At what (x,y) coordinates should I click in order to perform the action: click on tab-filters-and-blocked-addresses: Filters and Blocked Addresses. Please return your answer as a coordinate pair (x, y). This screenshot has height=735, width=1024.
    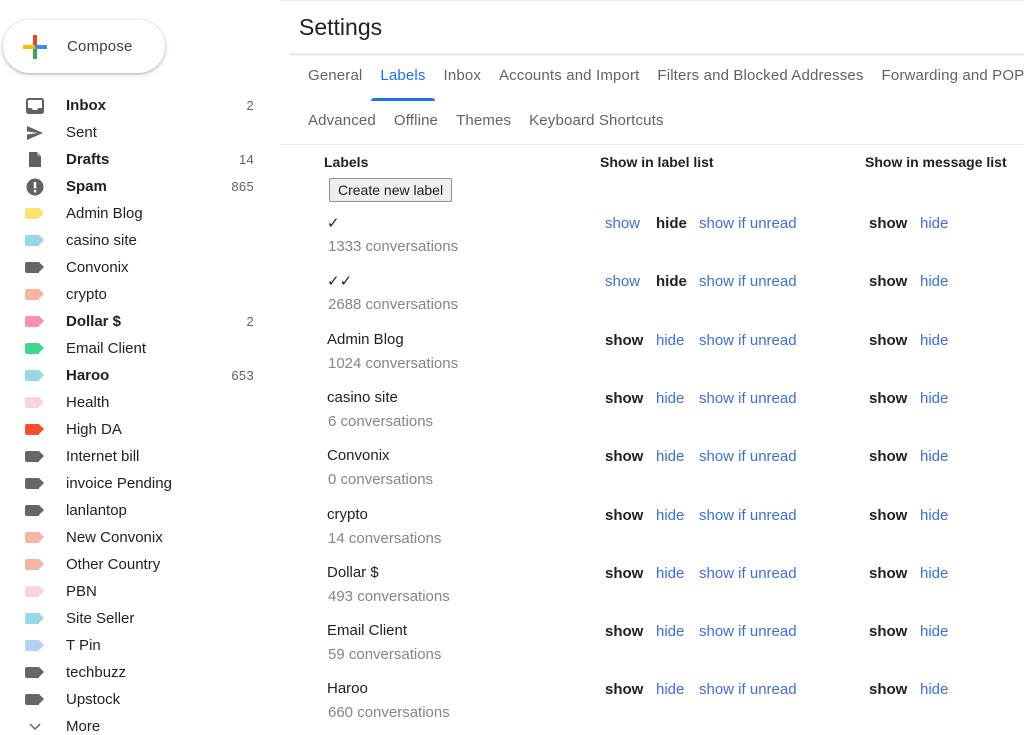
    Looking at the image, I should click on (760, 75).